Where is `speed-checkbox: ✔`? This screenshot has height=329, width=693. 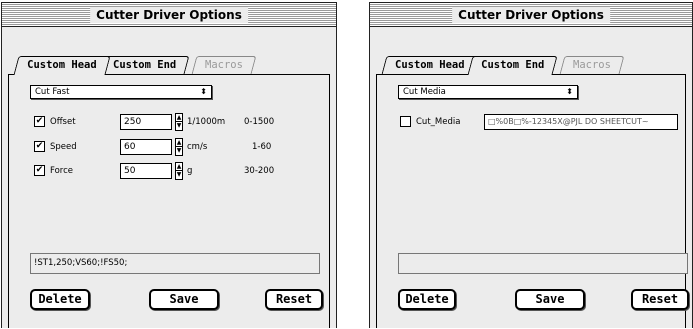 speed-checkbox: ✔ is located at coordinates (39, 146).